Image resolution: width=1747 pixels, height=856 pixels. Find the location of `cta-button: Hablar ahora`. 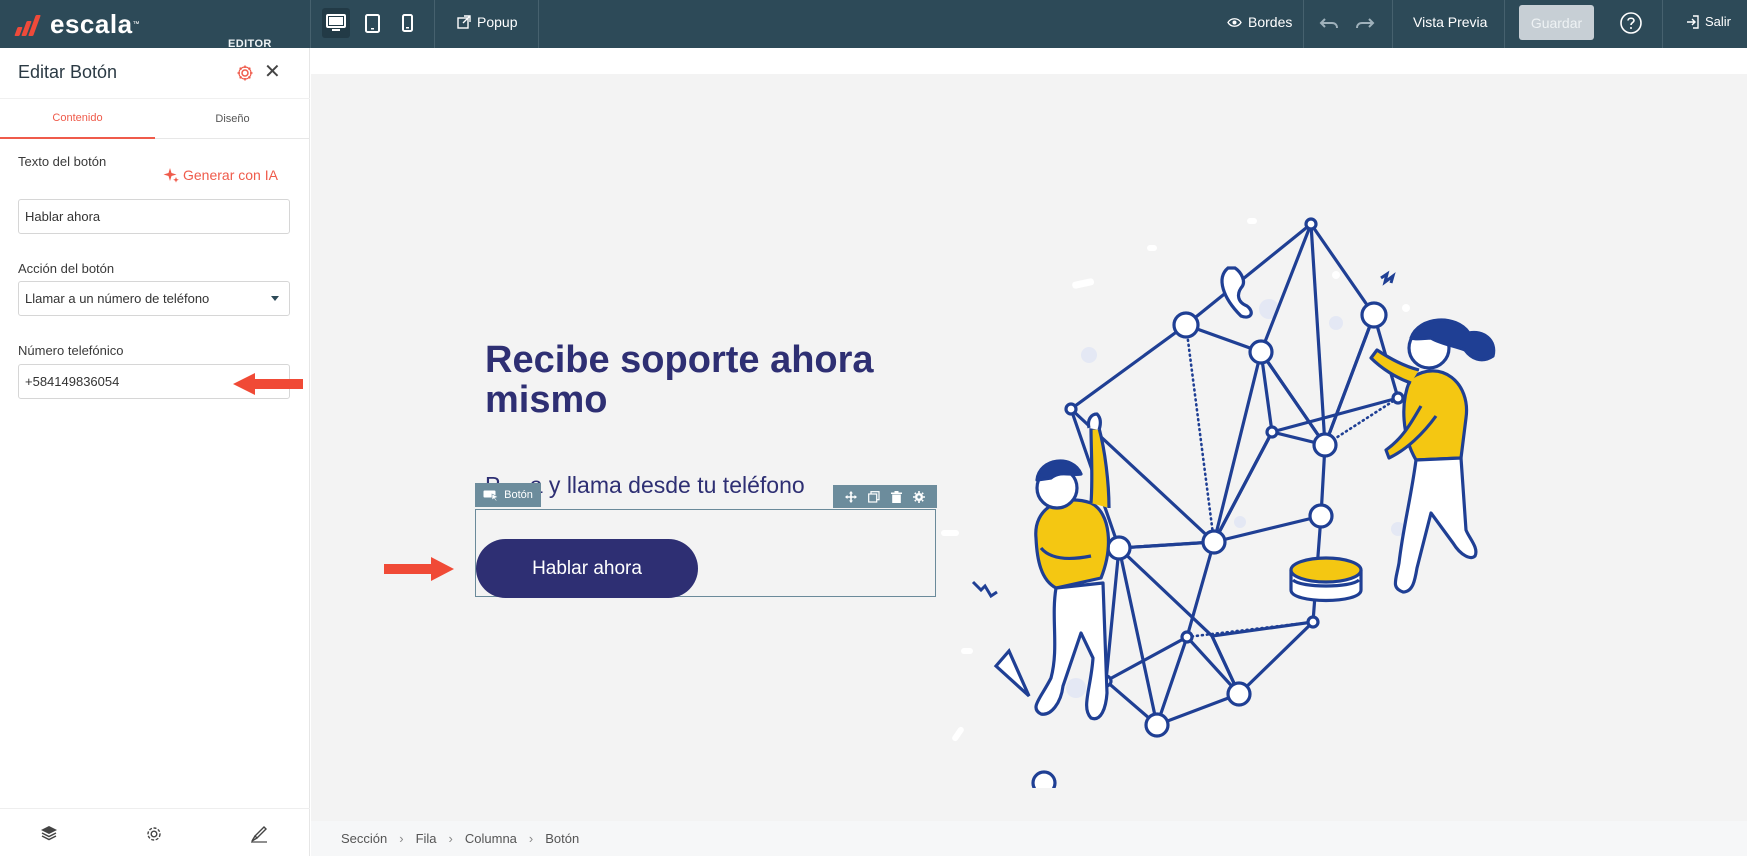

cta-button: Hablar ahora is located at coordinates (587, 568).